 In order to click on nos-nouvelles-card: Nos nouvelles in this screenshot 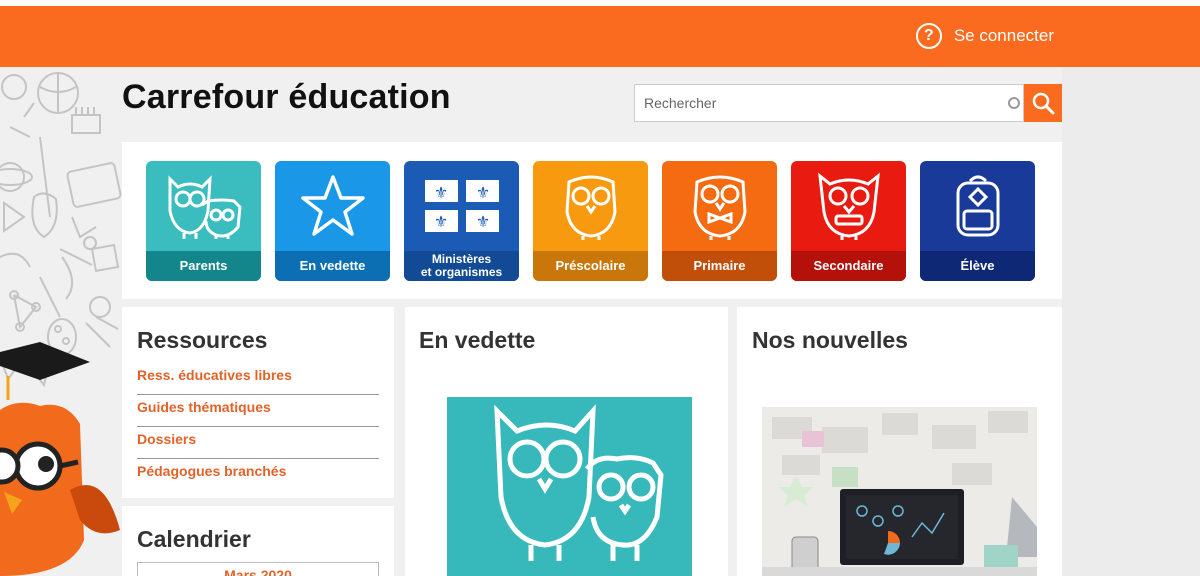, I will do `click(899, 441)`.